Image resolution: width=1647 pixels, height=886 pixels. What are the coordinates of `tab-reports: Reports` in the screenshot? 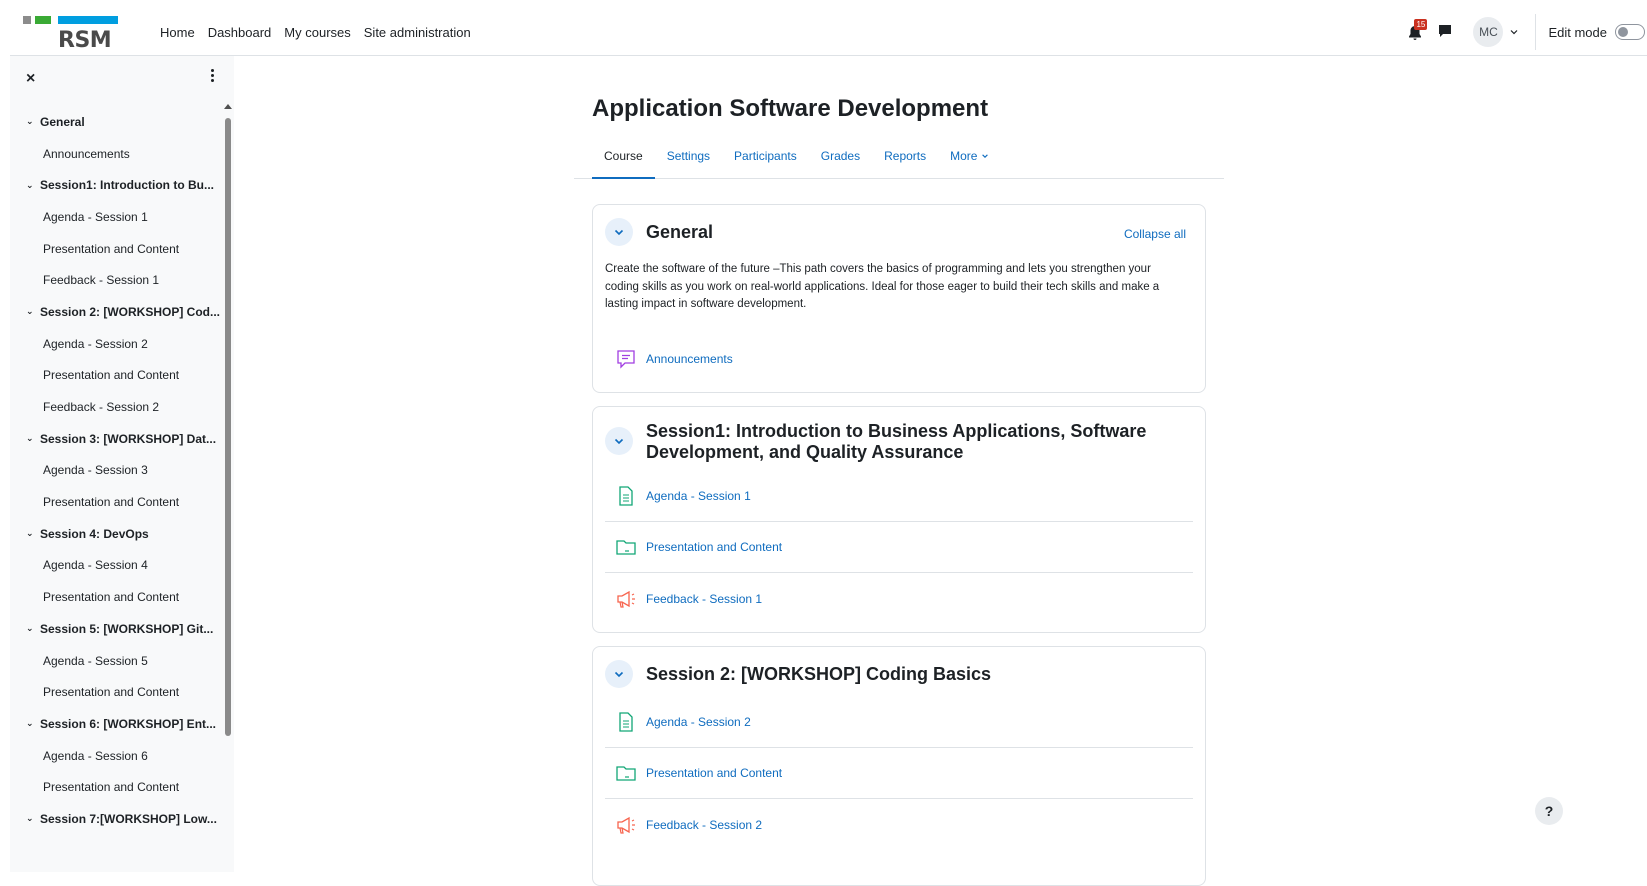 It's located at (905, 159).